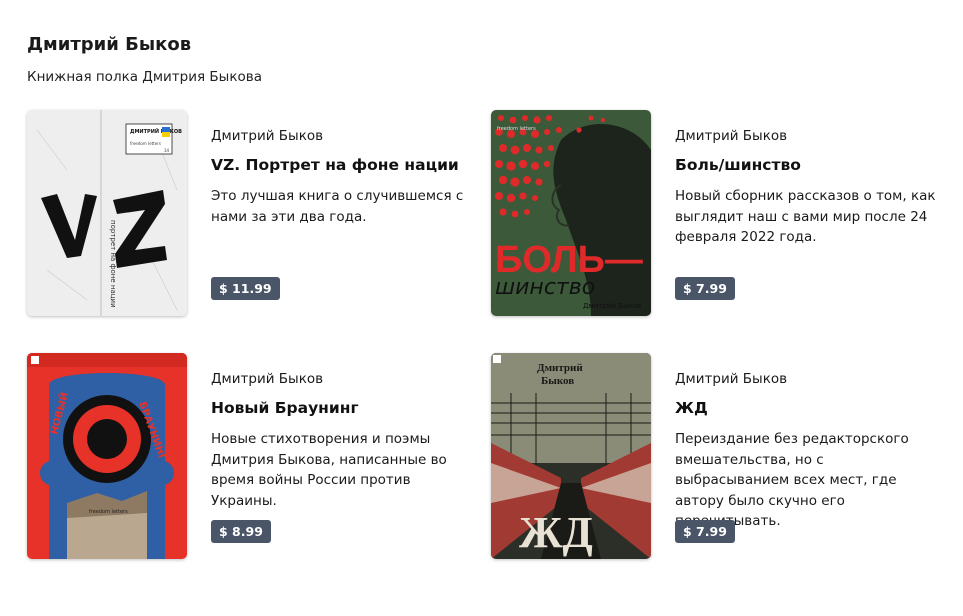 This screenshot has width=963, height=616. Describe the element at coordinates (109, 44) in the screenshot. I see `page-title: Дмитрий Быков` at that location.